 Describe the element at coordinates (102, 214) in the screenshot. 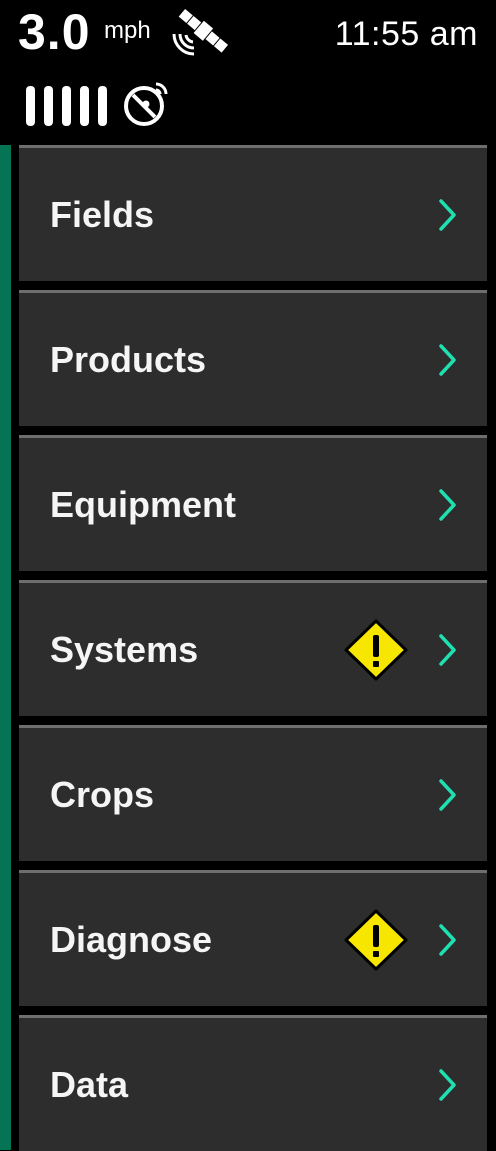

I see `menu-item-label: Fields` at that location.